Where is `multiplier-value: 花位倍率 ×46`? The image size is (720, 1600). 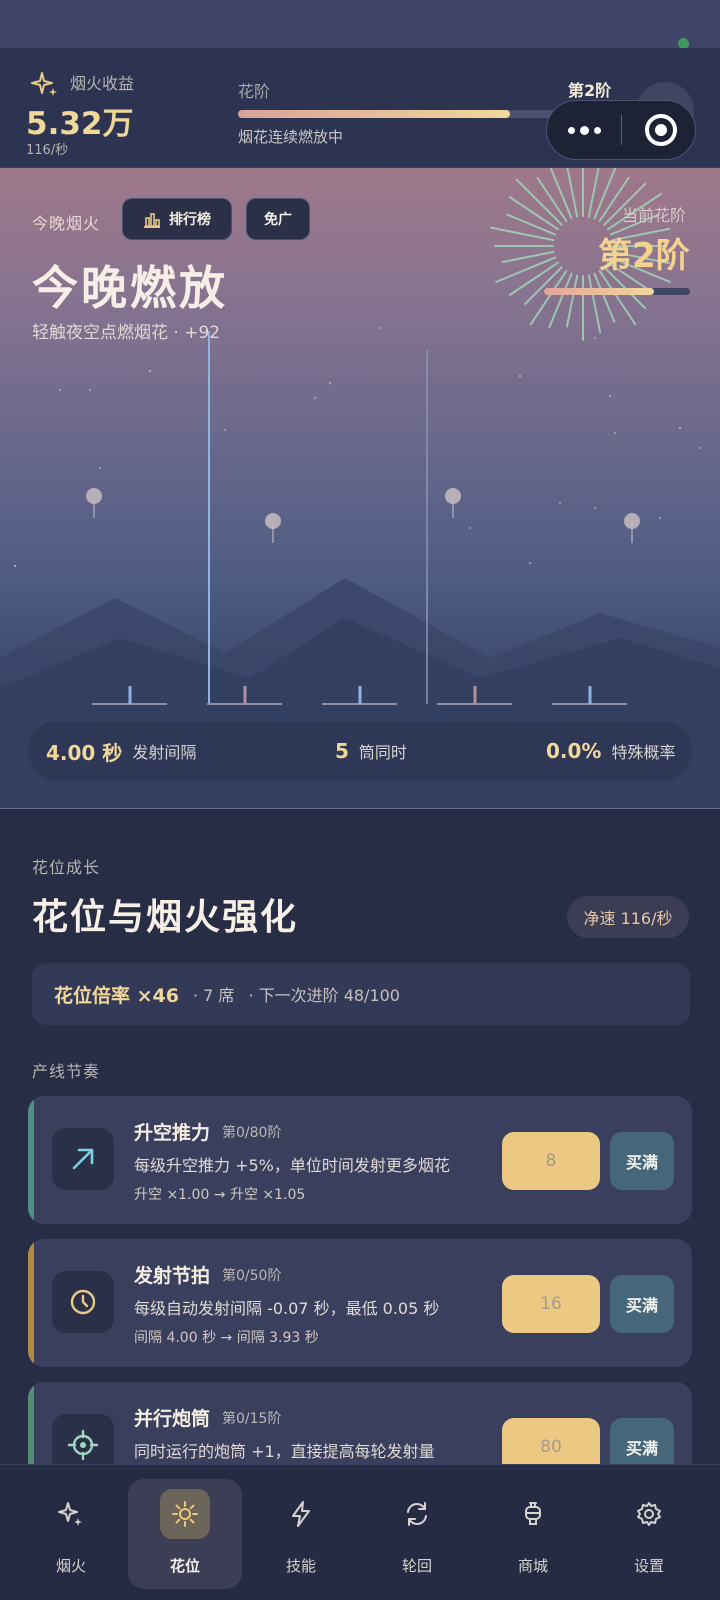
multiplier-value: 花位倍率 ×46 is located at coordinates (116, 995).